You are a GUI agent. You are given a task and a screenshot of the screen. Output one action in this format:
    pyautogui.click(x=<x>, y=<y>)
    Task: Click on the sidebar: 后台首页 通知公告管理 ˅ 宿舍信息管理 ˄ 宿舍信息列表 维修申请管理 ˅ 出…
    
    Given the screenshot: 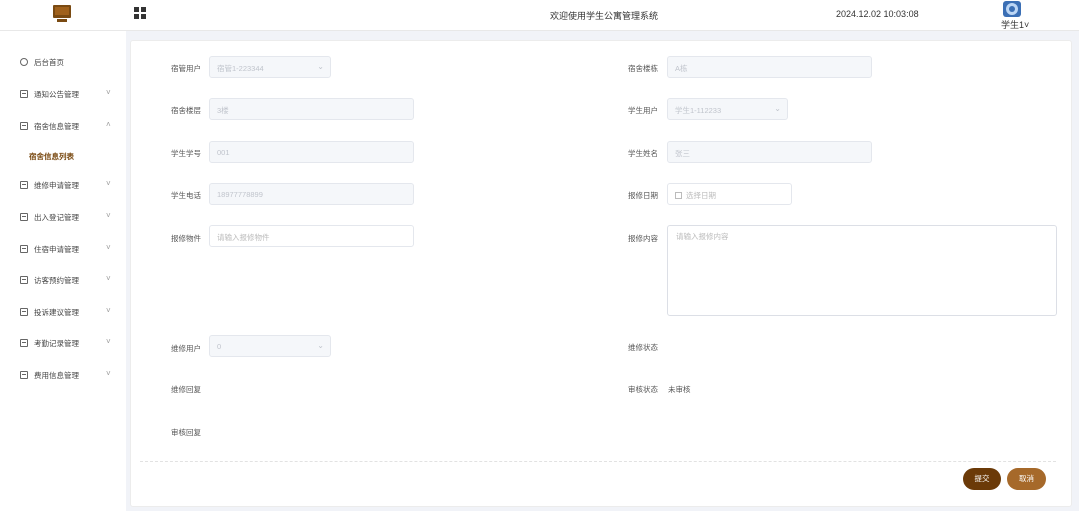 What is the action you would take?
    pyautogui.click(x=63, y=271)
    